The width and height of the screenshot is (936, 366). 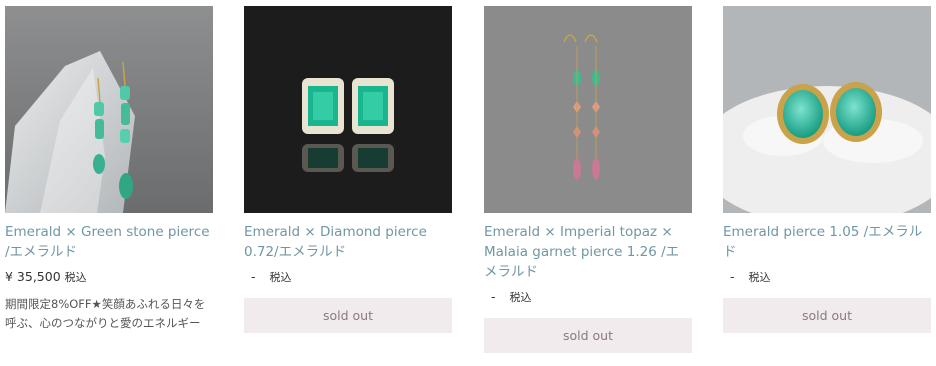 What do you see at coordinates (348, 242) in the screenshot?
I see `product-title: Emerald × Diamond pierce 0.72/エメラルド` at bounding box center [348, 242].